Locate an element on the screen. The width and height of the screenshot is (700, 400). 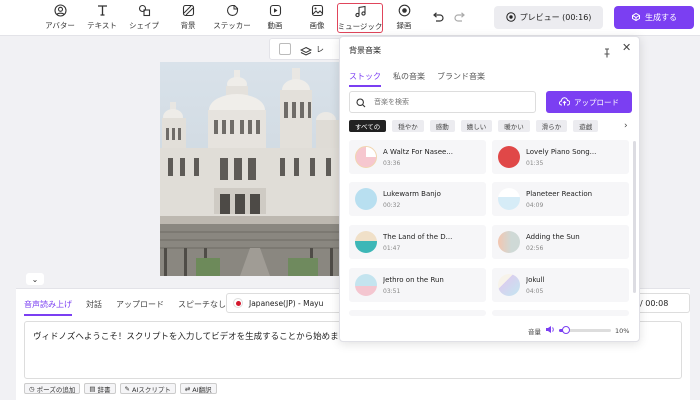
tool-label: 動画 is located at coordinates (275, 25).